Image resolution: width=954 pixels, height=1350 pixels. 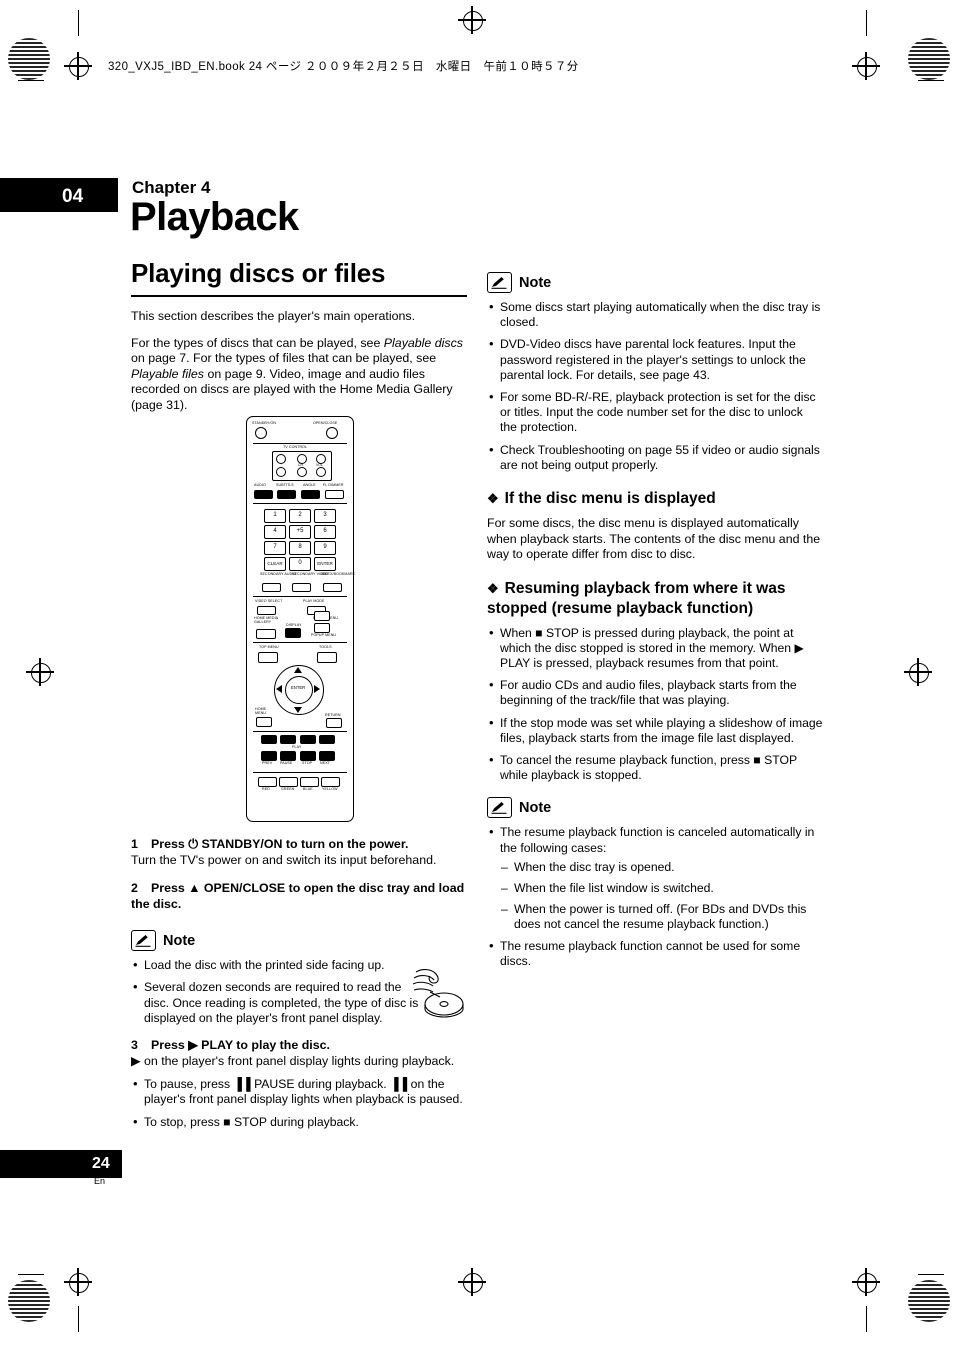 What do you see at coordinates (321, 472) in the screenshot?
I see `remote-tv-vol-down-button` at bounding box center [321, 472].